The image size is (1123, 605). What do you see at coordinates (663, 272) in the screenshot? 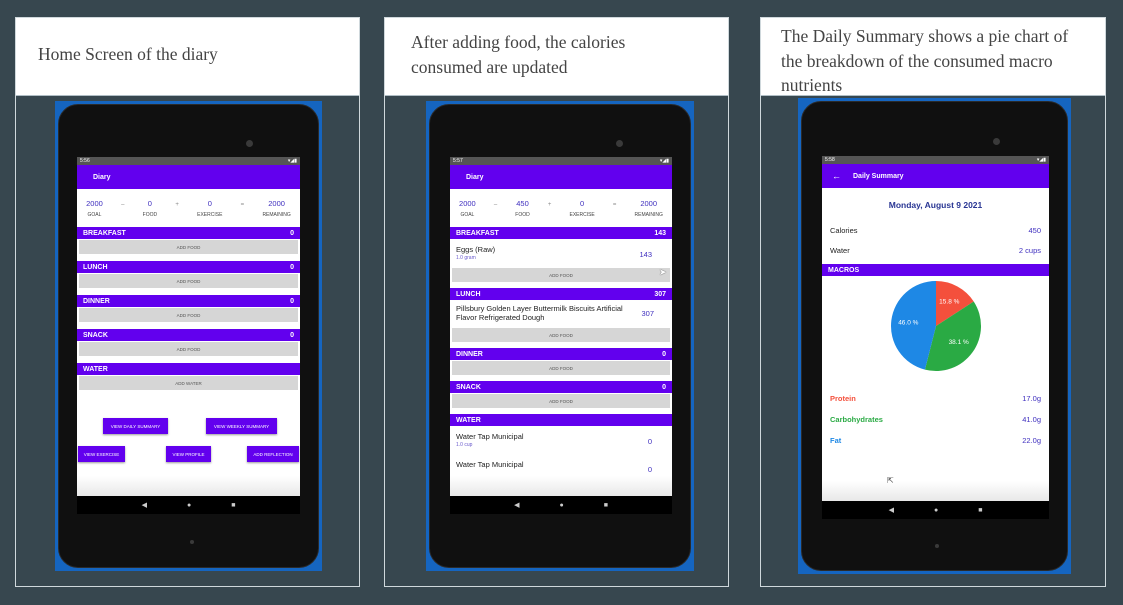
I see `mouse-cursor-icon: ➤` at bounding box center [663, 272].